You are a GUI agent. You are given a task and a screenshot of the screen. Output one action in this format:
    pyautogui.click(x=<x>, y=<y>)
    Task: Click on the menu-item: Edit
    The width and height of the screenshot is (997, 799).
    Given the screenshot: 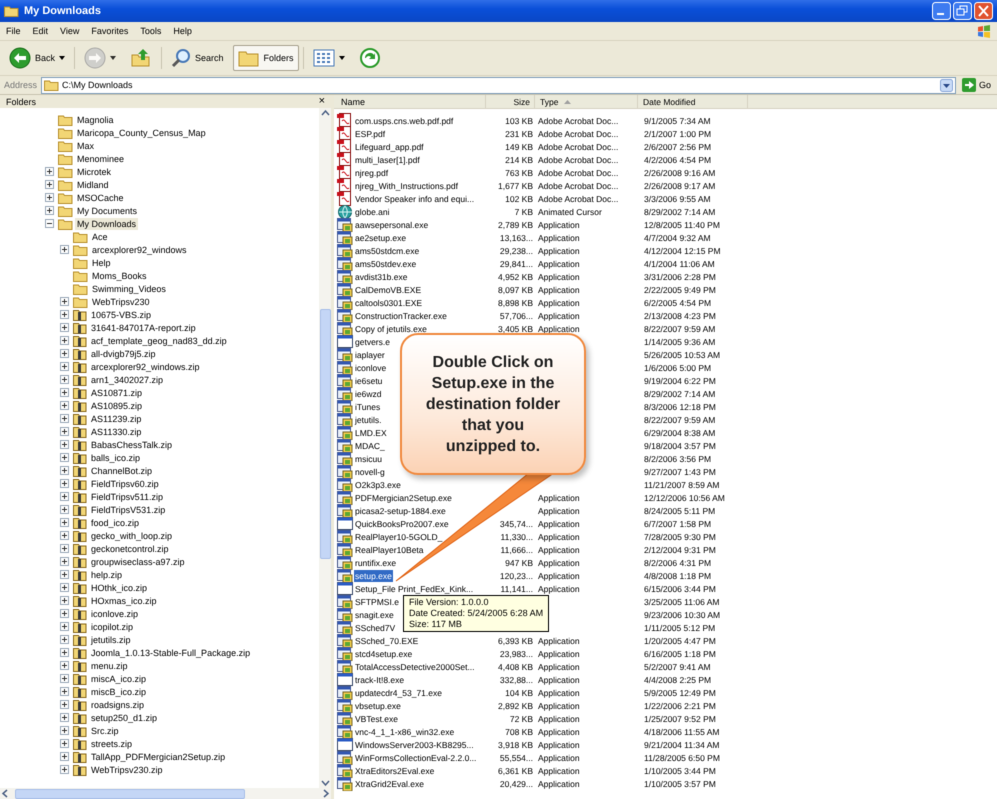 What is the action you would take?
    pyautogui.click(x=40, y=31)
    